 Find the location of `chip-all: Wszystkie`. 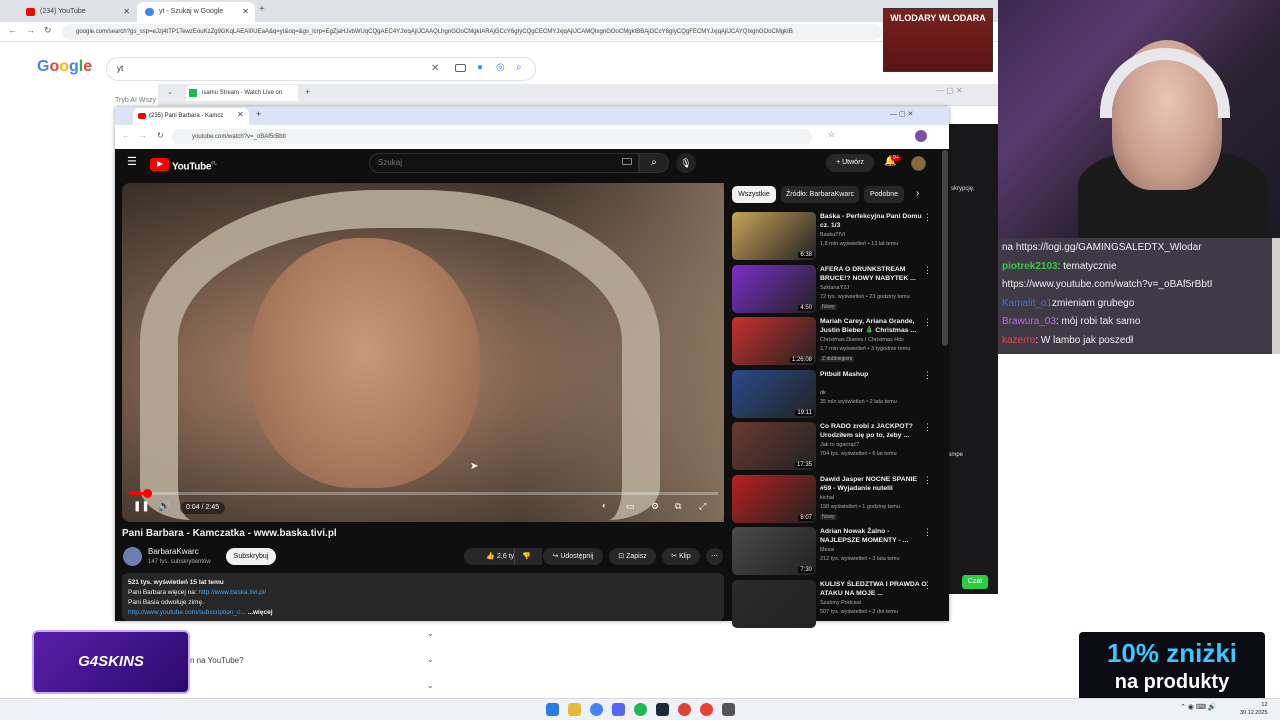

chip-all: Wszystkie is located at coordinates (754, 194).